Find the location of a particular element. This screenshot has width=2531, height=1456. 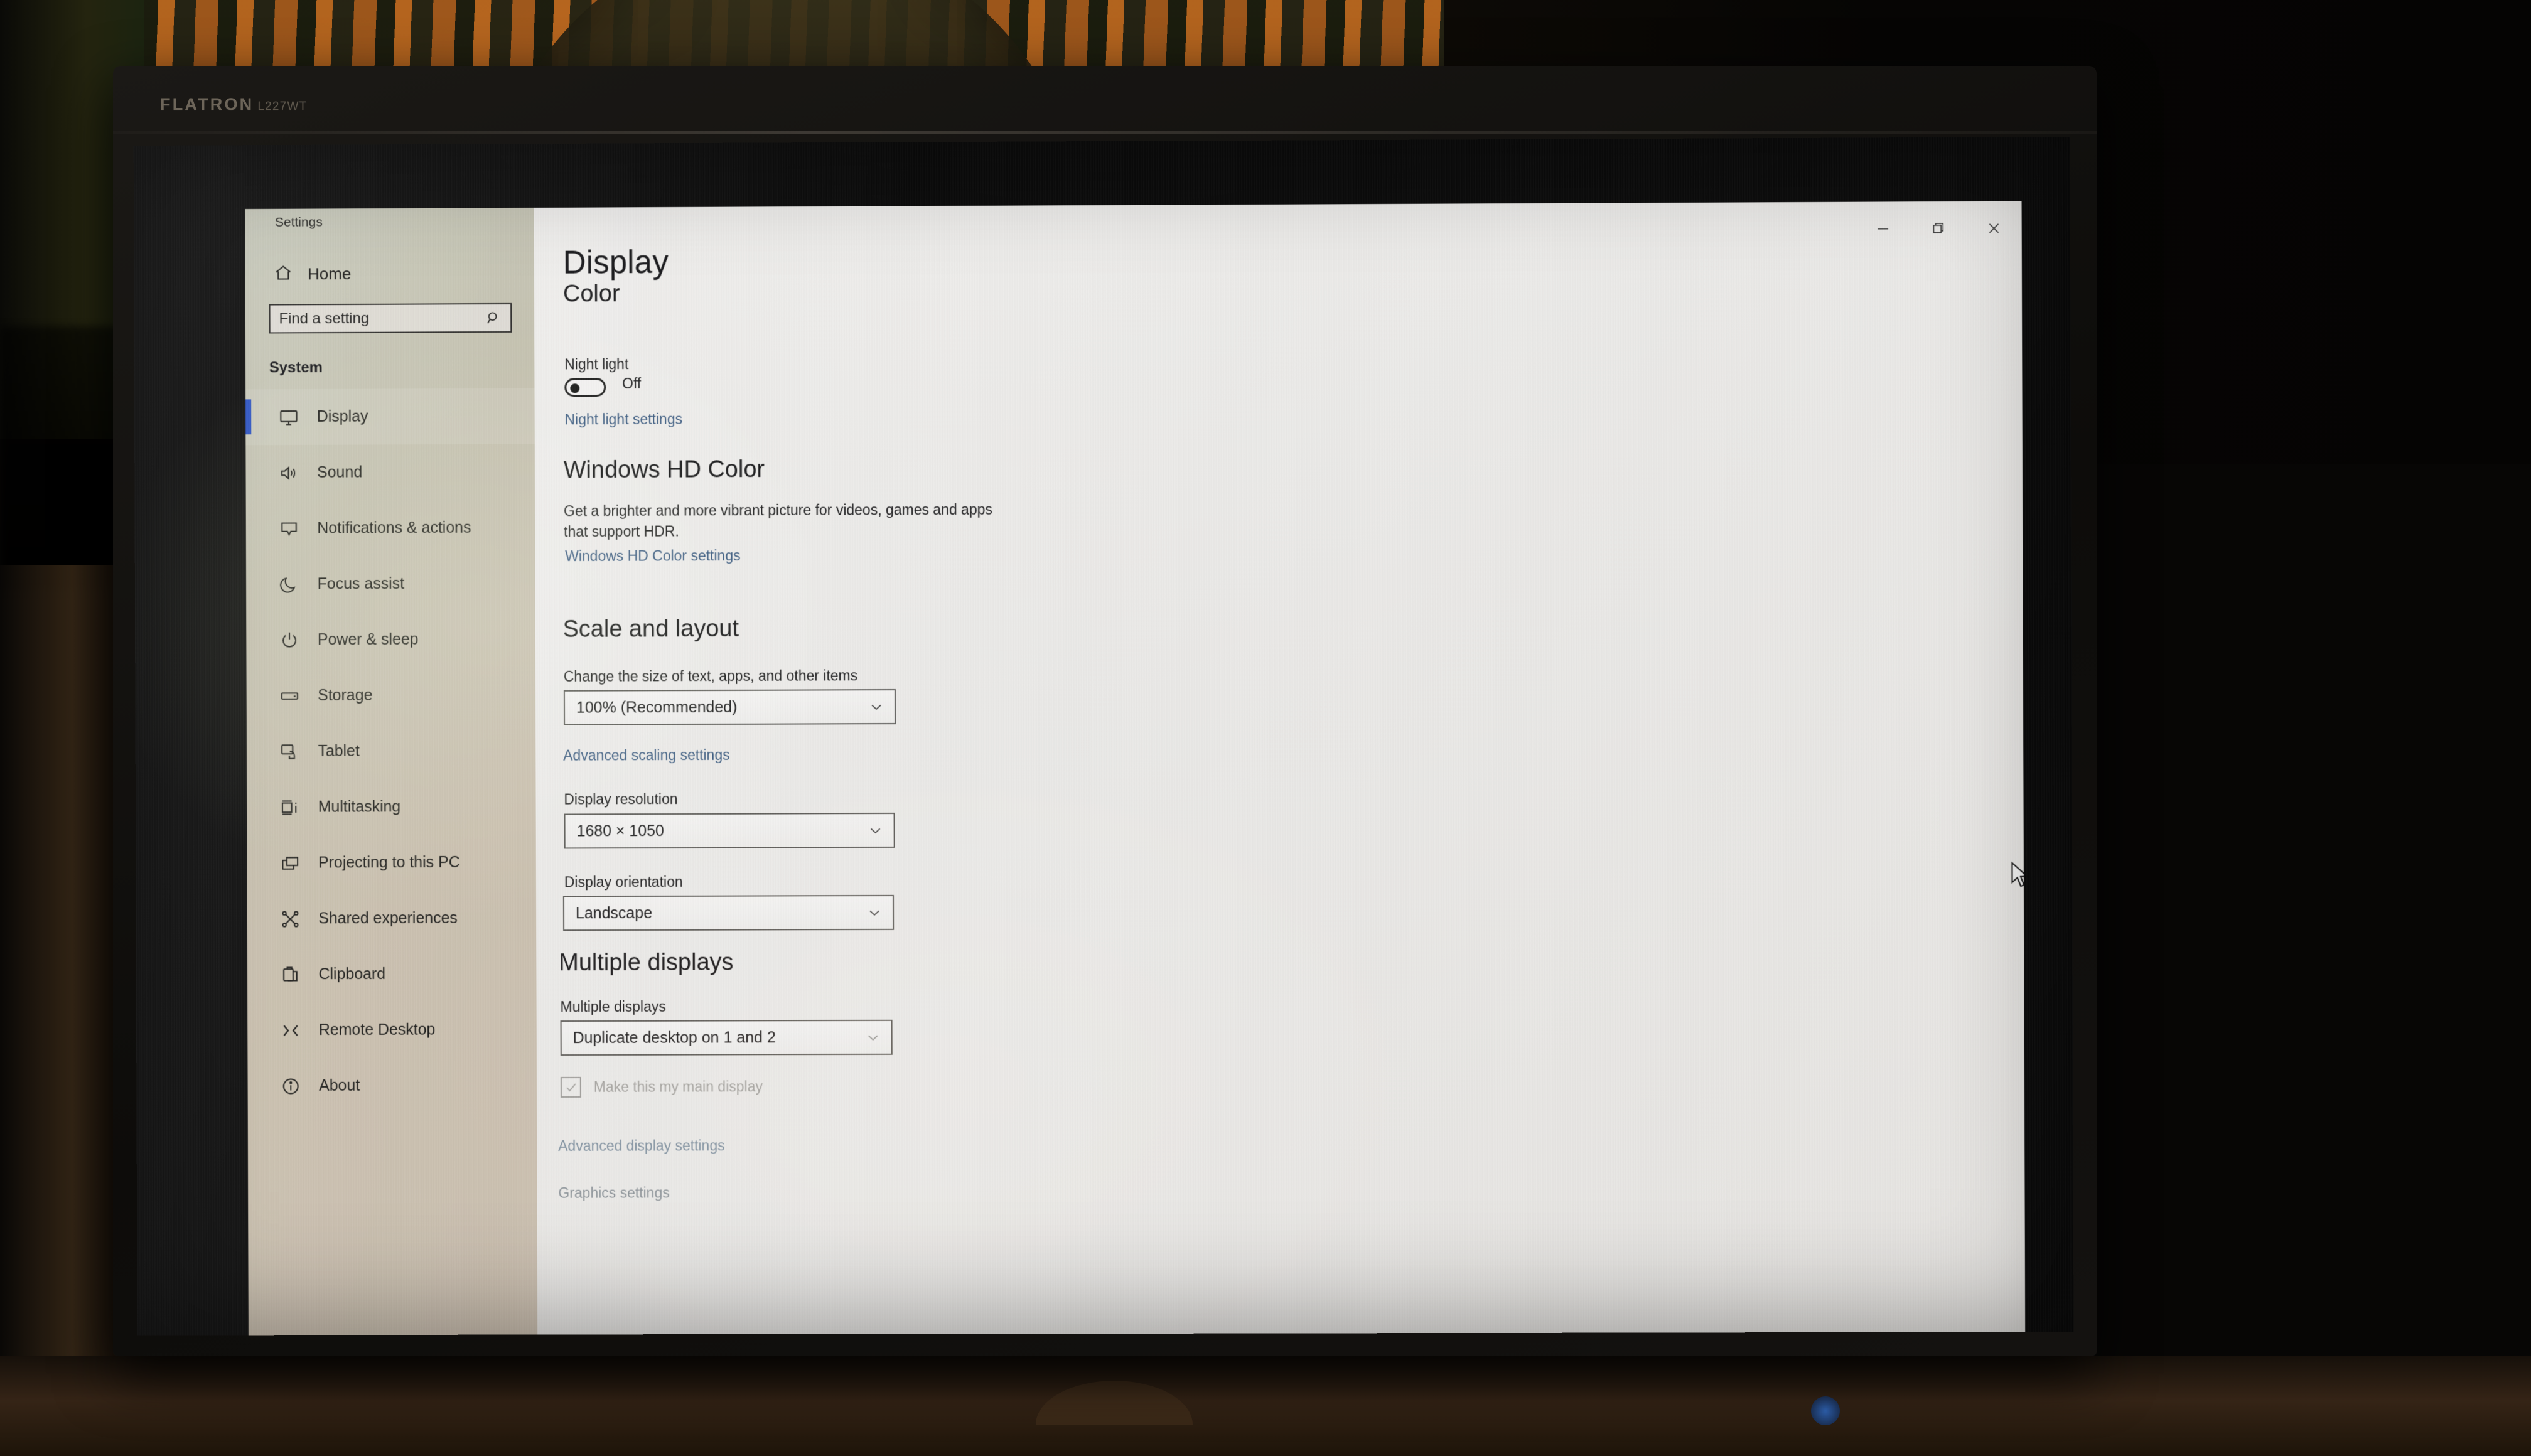

monitor-brand-label: FLATRONL227WT is located at coordinates (234, 104).